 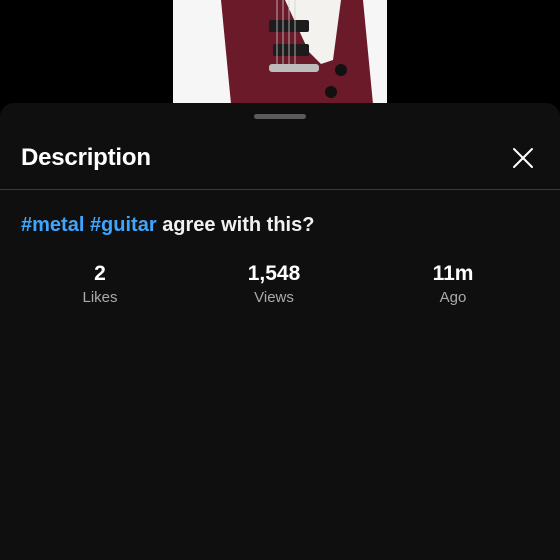 What do you see at coordinates (274, 273) in the screenshot?
I see `stat-value: 1,548` at bounding box center [274, 273].